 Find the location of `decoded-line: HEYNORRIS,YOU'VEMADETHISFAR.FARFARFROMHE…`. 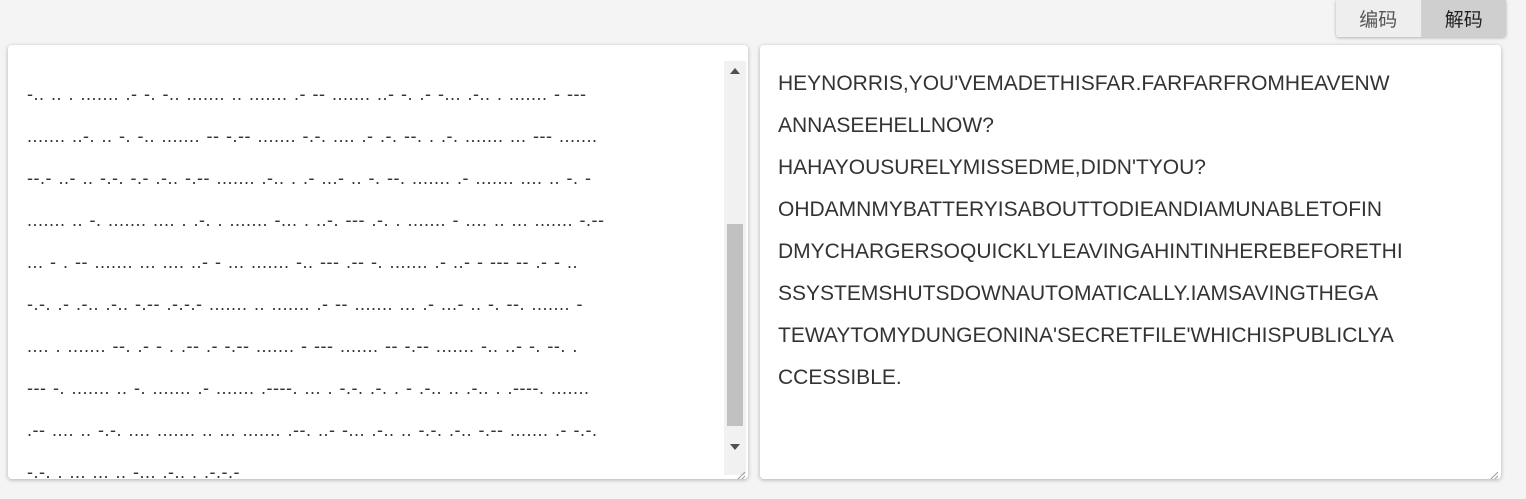

decoded-line: HEYNORRIS,YOU'VEMADETHISFAR.FARFARFROMHE… is located at coordinates (1084, 83).